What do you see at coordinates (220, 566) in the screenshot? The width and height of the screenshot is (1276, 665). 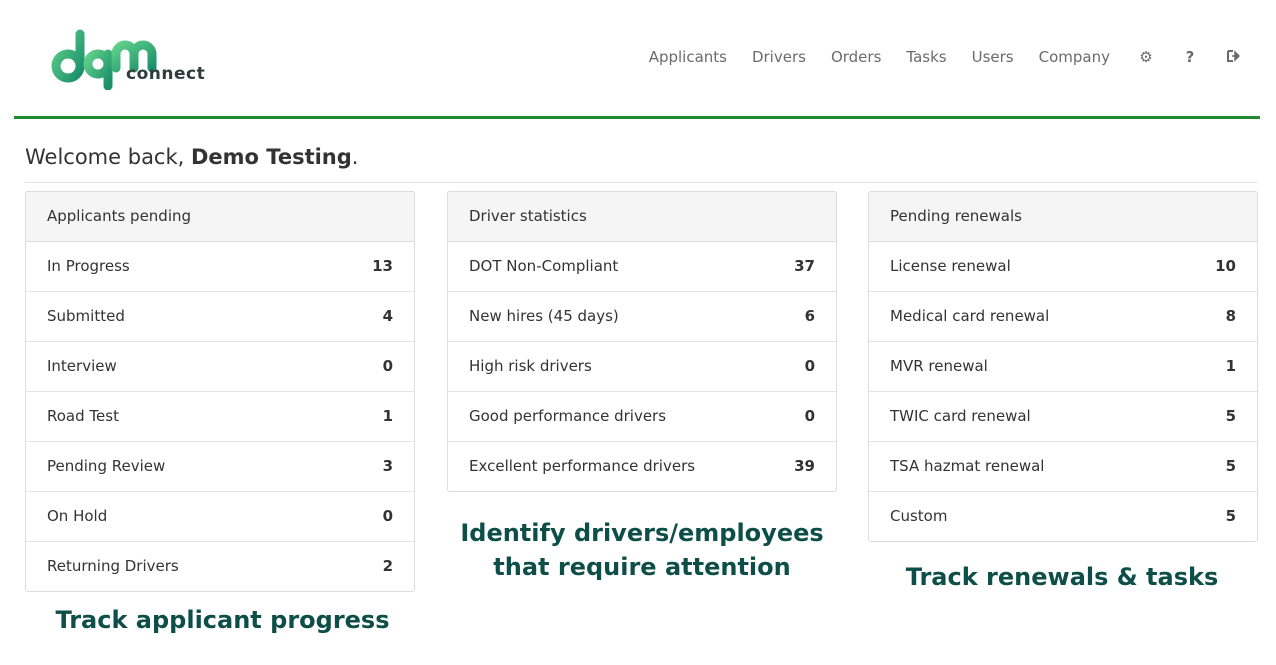 I see `list-item: Returning Drivers 2` at bounding box center [220, 566].